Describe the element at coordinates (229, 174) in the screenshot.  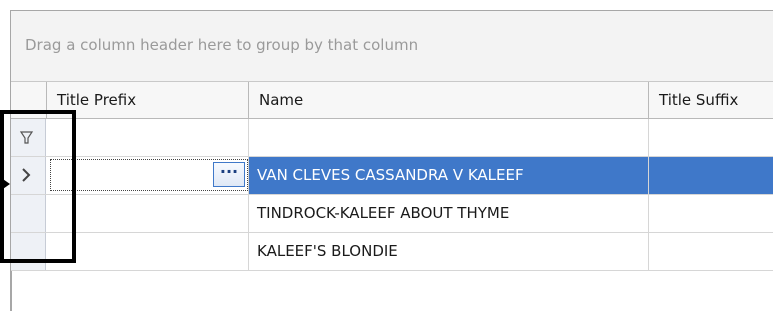
I see `ellipsis-button: ···` at that location.